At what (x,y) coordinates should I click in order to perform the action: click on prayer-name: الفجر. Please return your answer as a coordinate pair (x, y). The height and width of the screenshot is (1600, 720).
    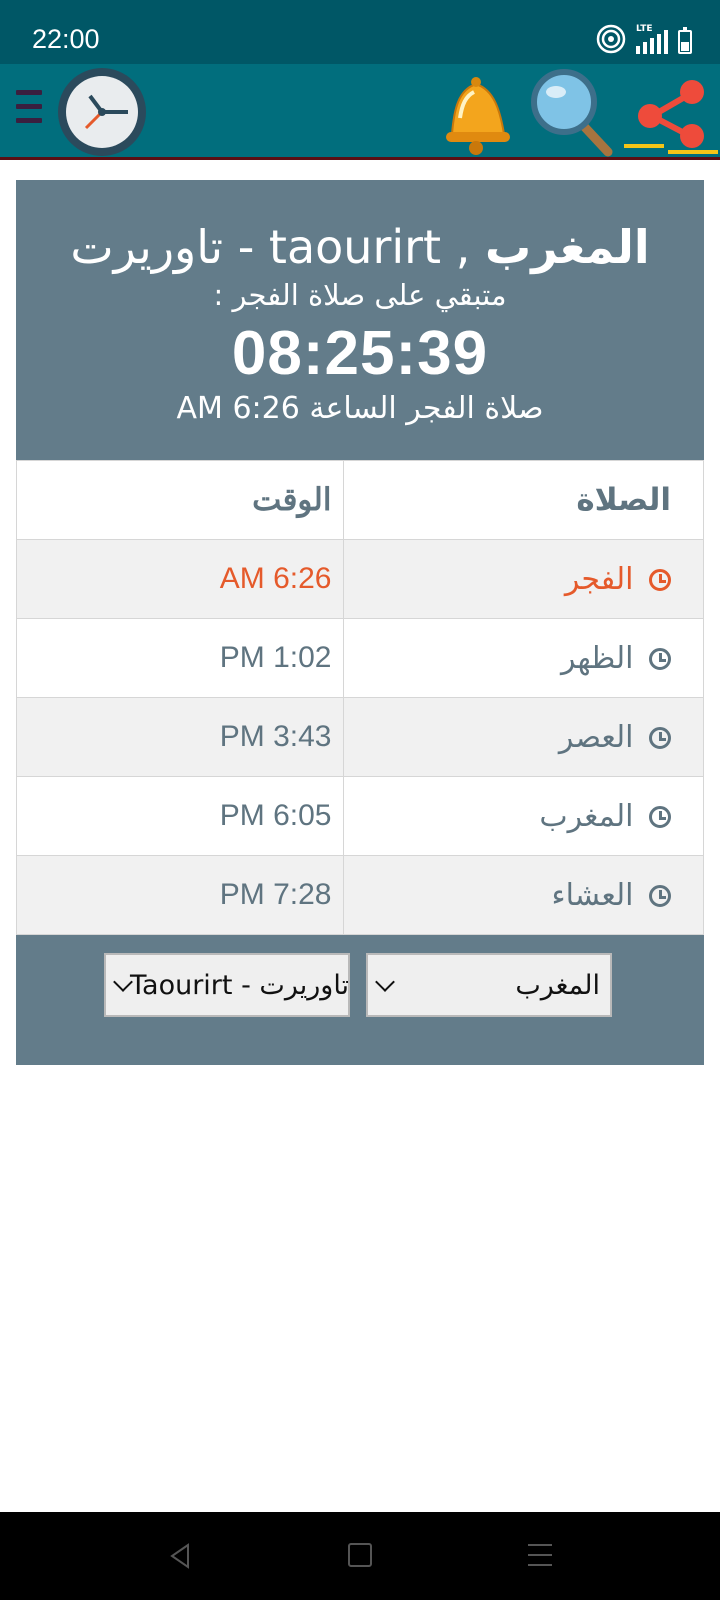
    Looking at the image, I should click on (523, 579).